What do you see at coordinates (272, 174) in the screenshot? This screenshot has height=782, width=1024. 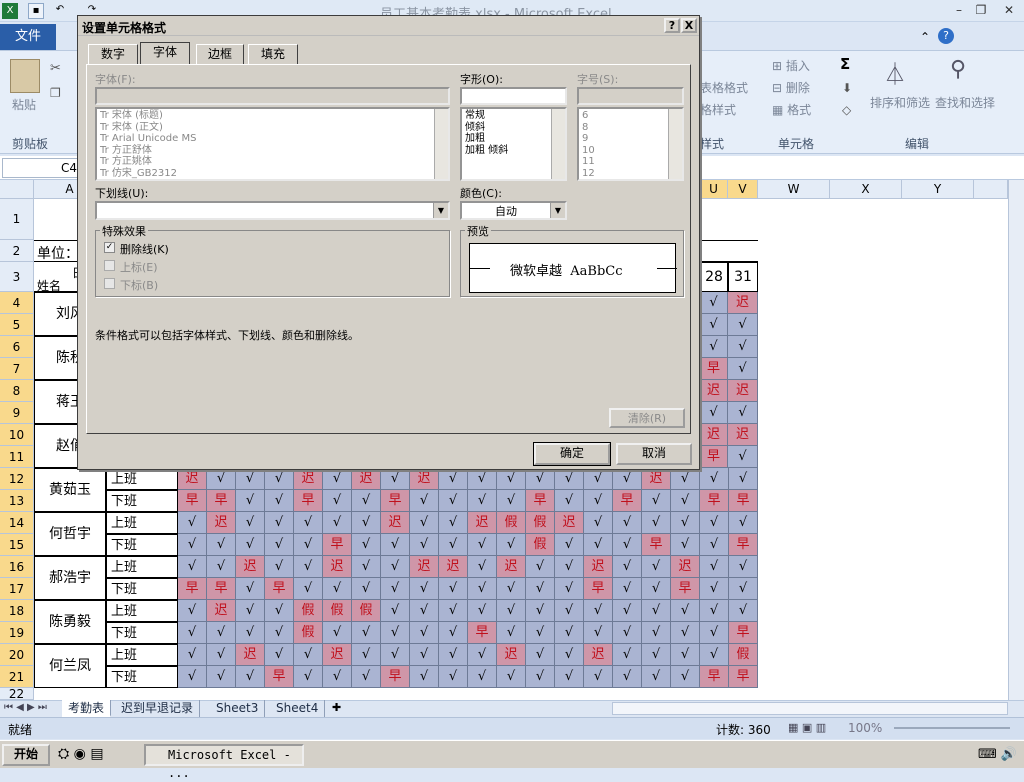 I see `font-list-item: Tr 仿宋_GB2312` at bounding box center [272, 174].